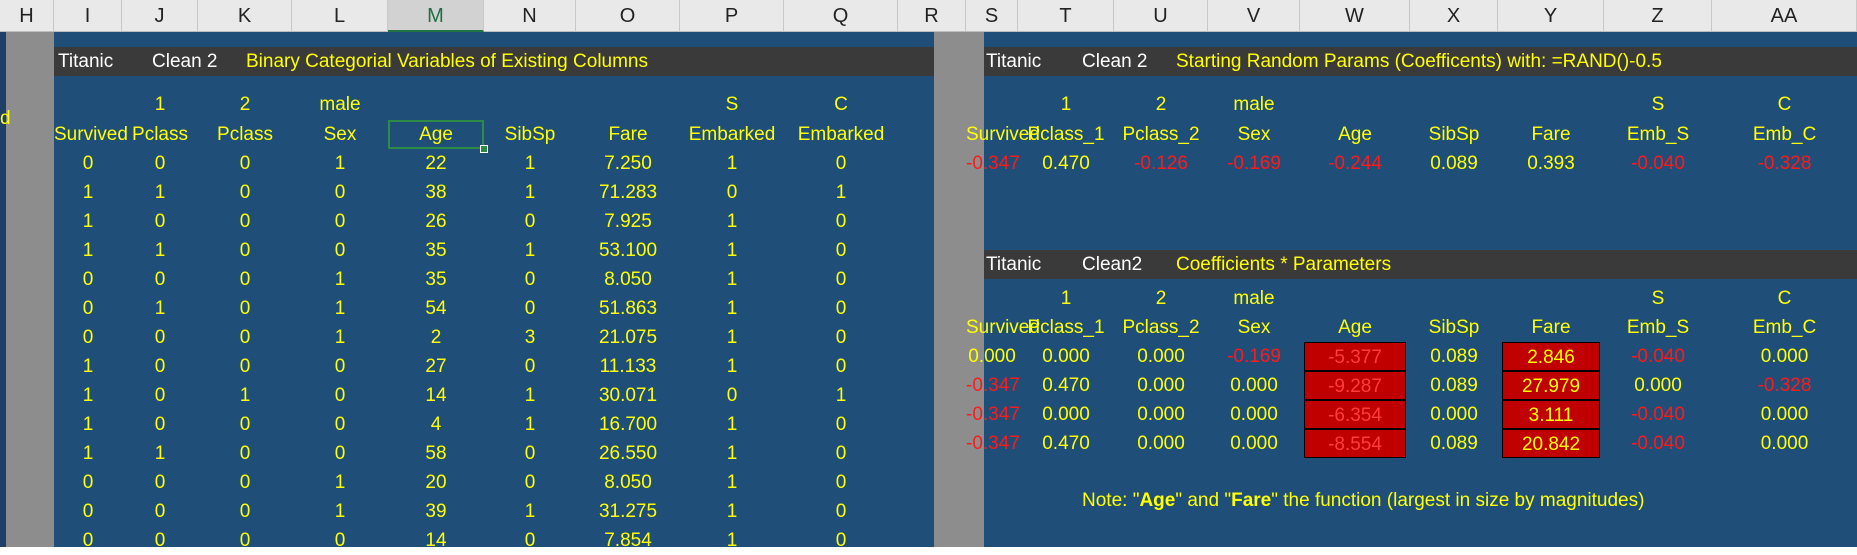 The width and height of the screenshot is (1857, 555). Describe the element at coordinates (1355, 134) in the screenshot. I see `right1-header2-cell: Age` at that location.